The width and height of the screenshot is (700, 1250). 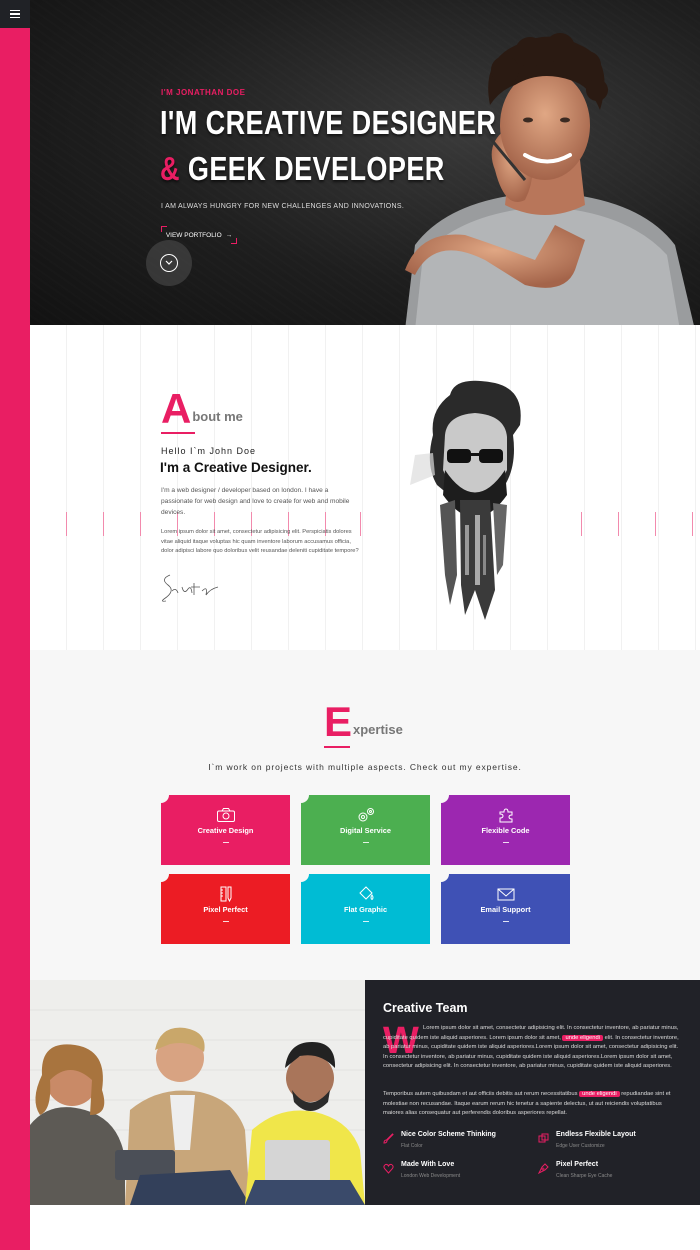 I want to click on team-feature: Pixel Perfect Clean Sharpe Eye Cache, so click(x=608, y=1173).